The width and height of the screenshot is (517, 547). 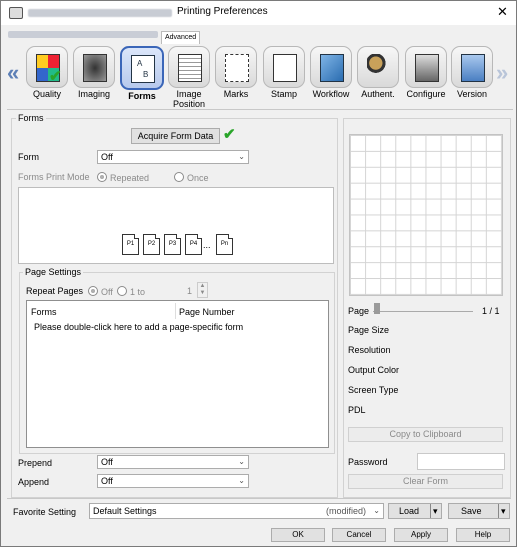 What do you see at coordinates (83, 34) in the screenshot?
I see `device-name-blurred` at bounding box center [83, 34].